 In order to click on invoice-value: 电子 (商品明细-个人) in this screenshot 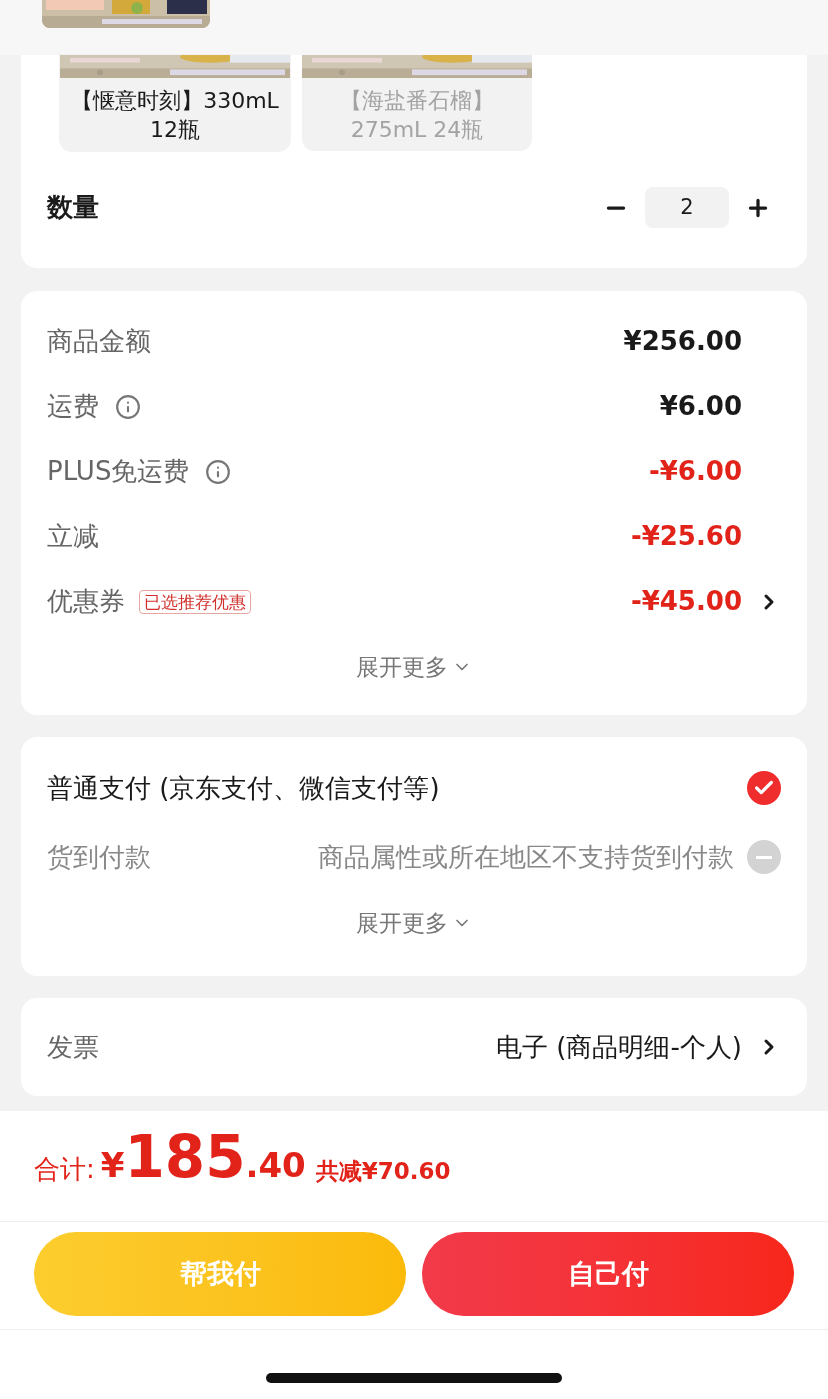, I will do `click(619, 1047)`.